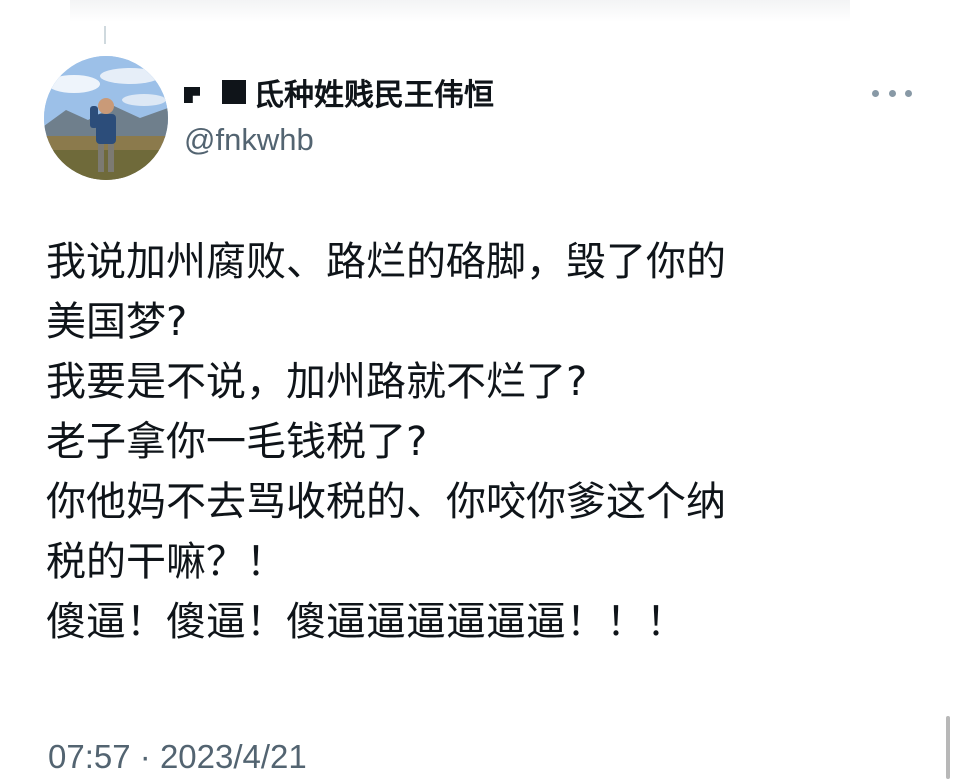 This screenshot has height=779, width=960. I want to click on tweet-time: 07:57, so click(89, 756).